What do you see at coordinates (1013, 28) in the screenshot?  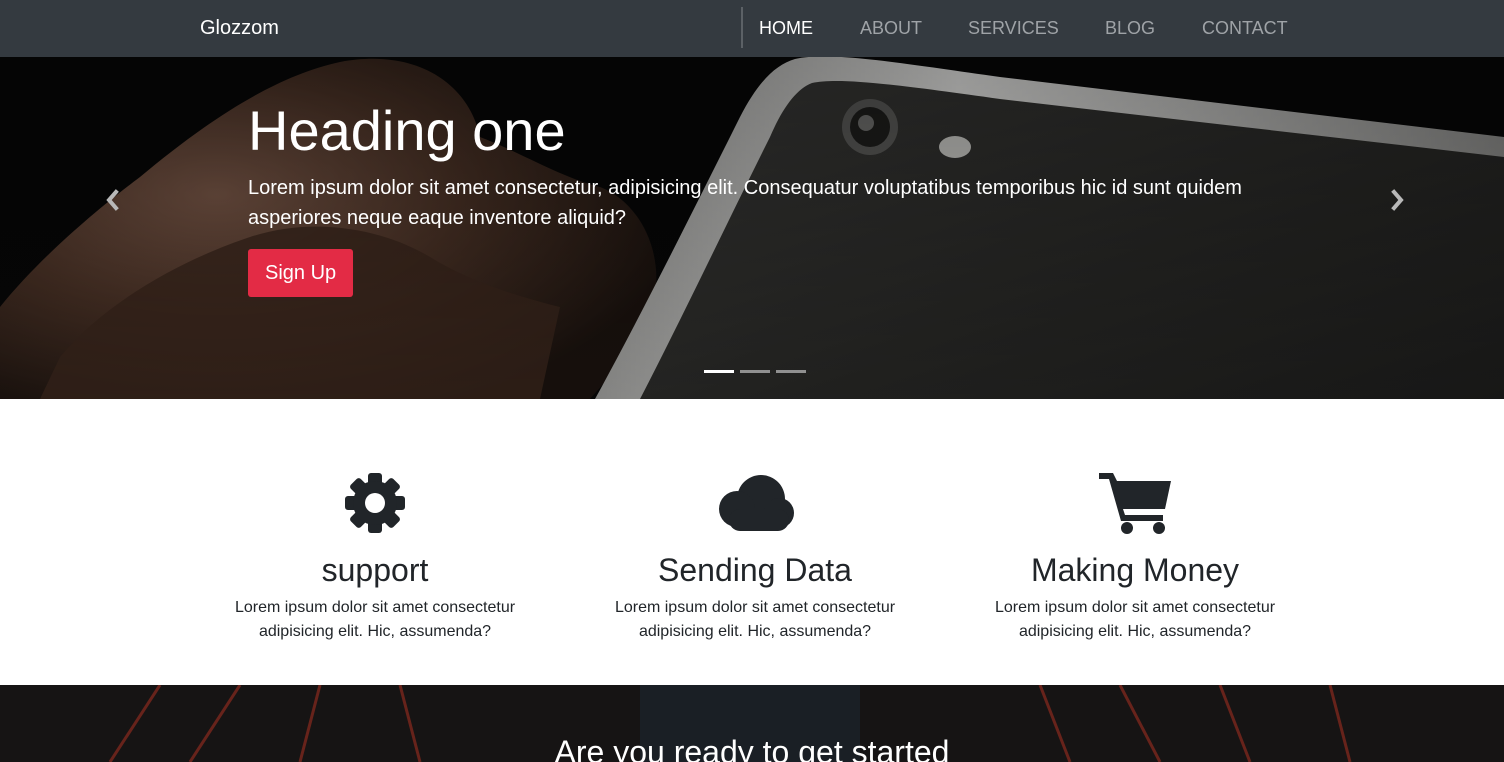 I see `nav-link-services: SERVICES` at bounding box center [1013, 28].